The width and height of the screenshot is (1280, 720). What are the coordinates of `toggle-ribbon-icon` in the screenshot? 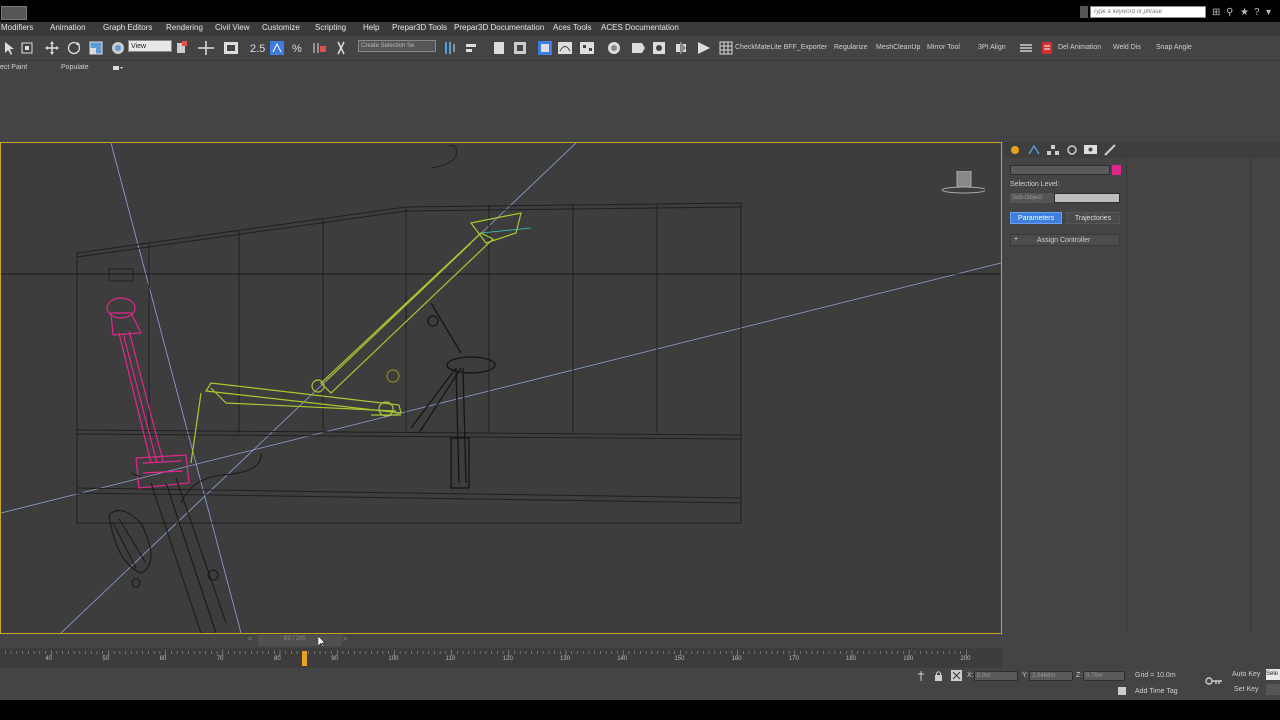 It's located at (545, 48).